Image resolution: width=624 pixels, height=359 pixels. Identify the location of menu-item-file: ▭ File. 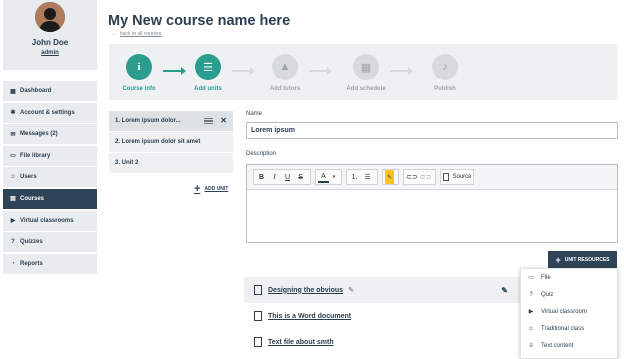
(569, 277).